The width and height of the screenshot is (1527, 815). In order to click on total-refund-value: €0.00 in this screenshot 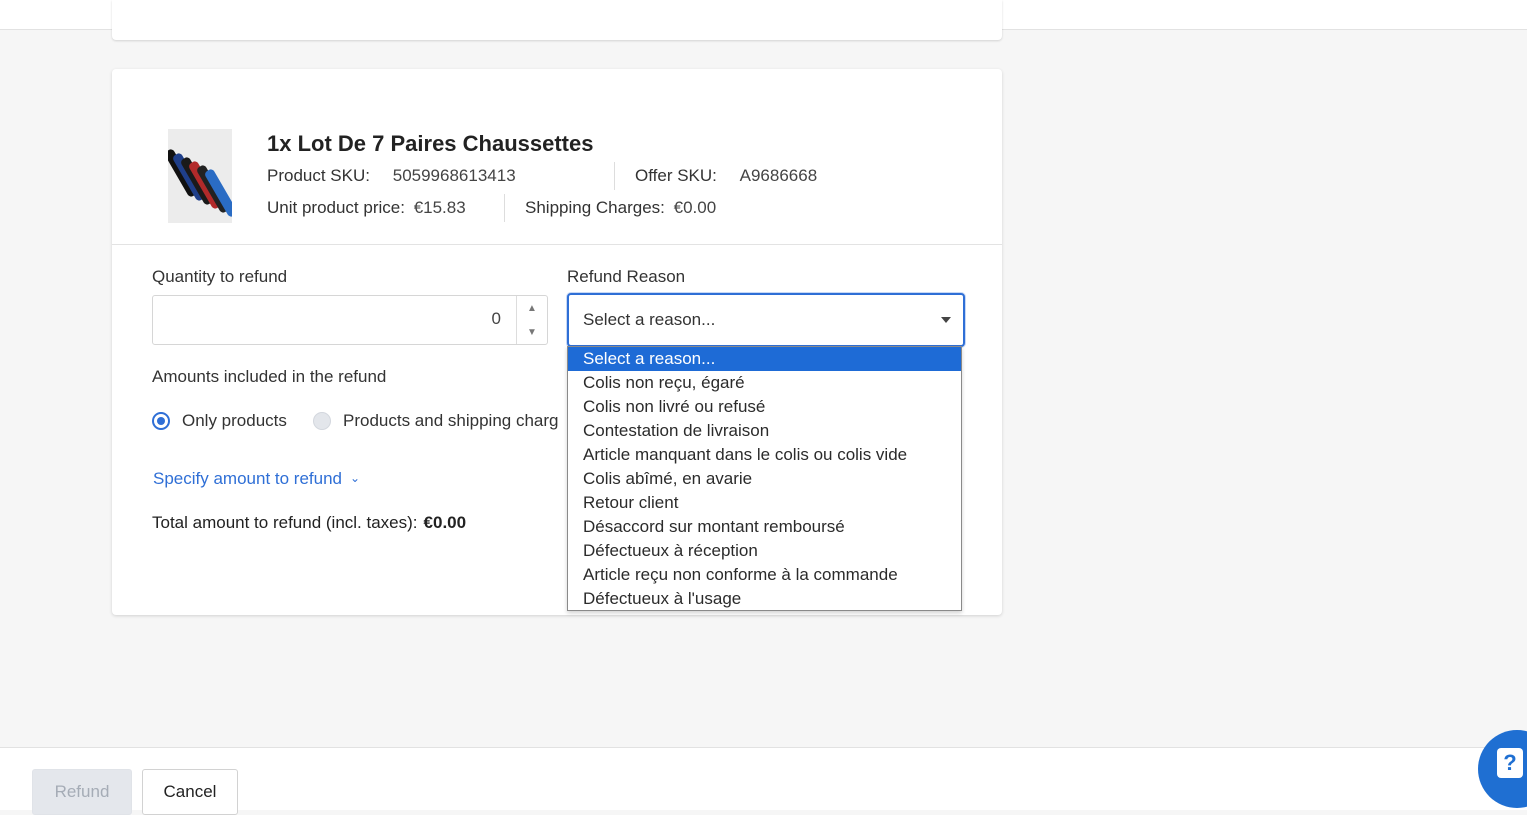, I will do `click(445, 522)`.